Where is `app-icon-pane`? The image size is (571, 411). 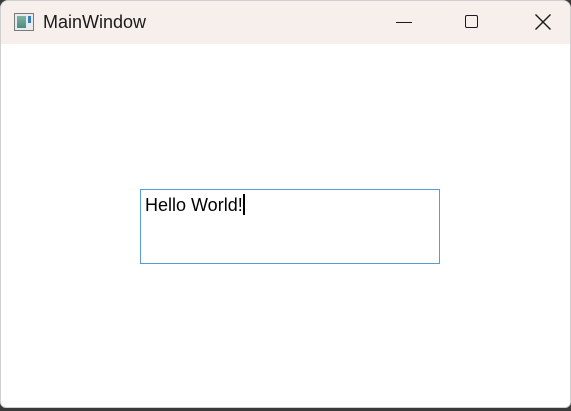
app-icon-pane is located at coordinates (21, 22).